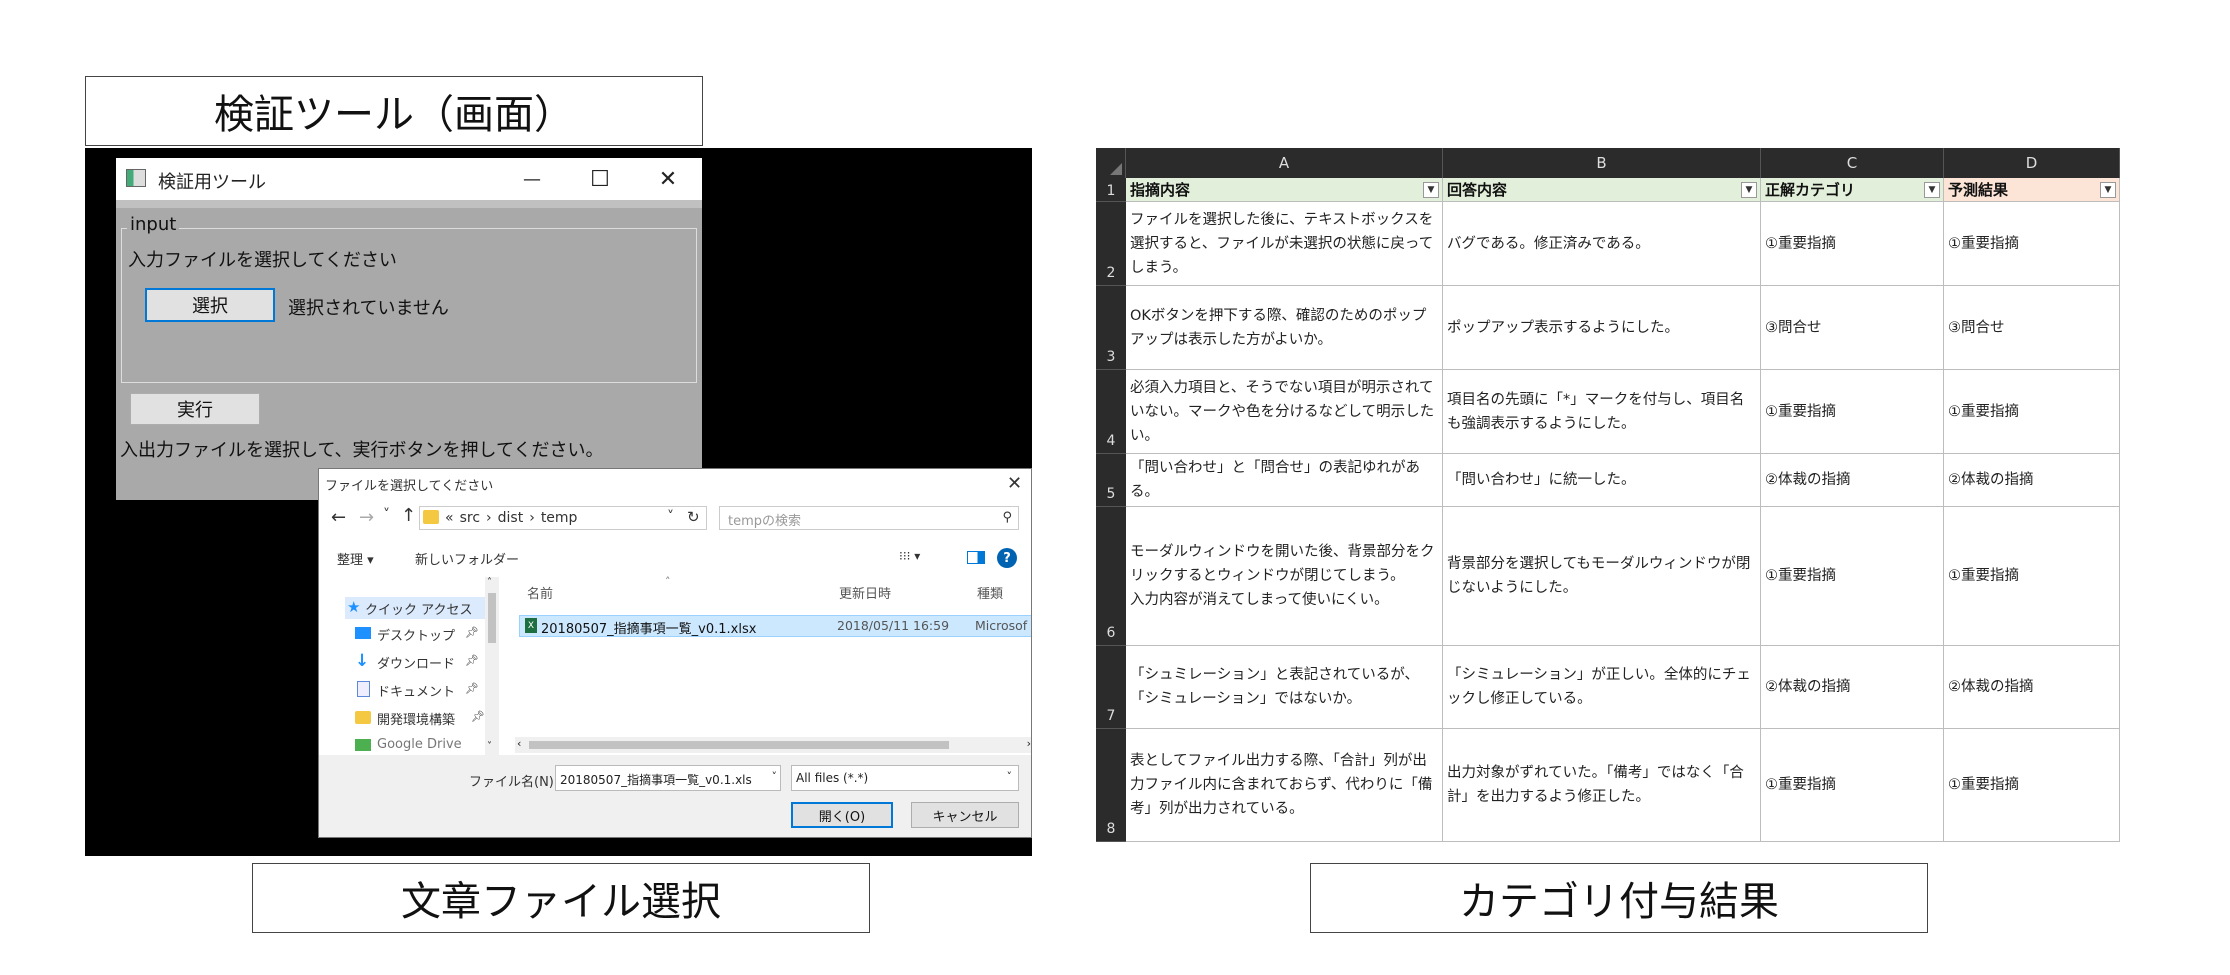  What do you see at coordinates (449, 518) in the screenshot?
I see `breadcrumb-overflow: «` at bounding box center [449, 518].